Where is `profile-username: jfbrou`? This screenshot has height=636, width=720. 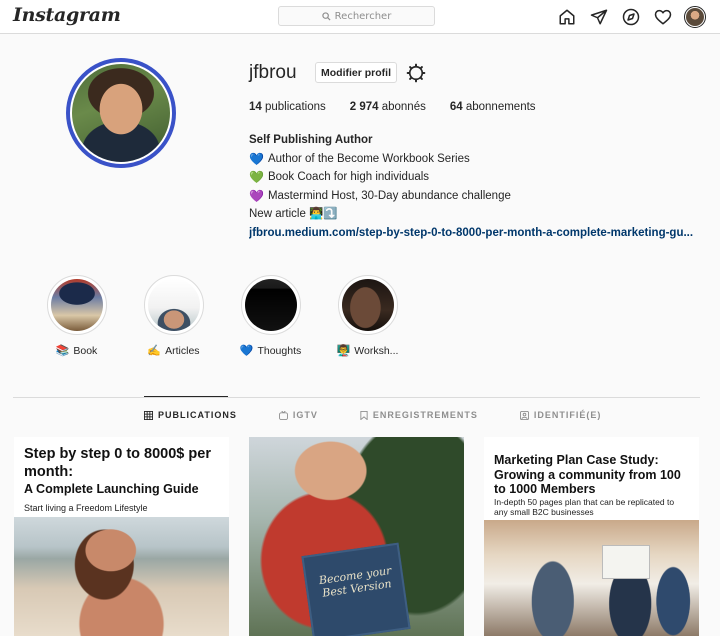 profile-username: jfbrou is located at coordinates (273, 72).